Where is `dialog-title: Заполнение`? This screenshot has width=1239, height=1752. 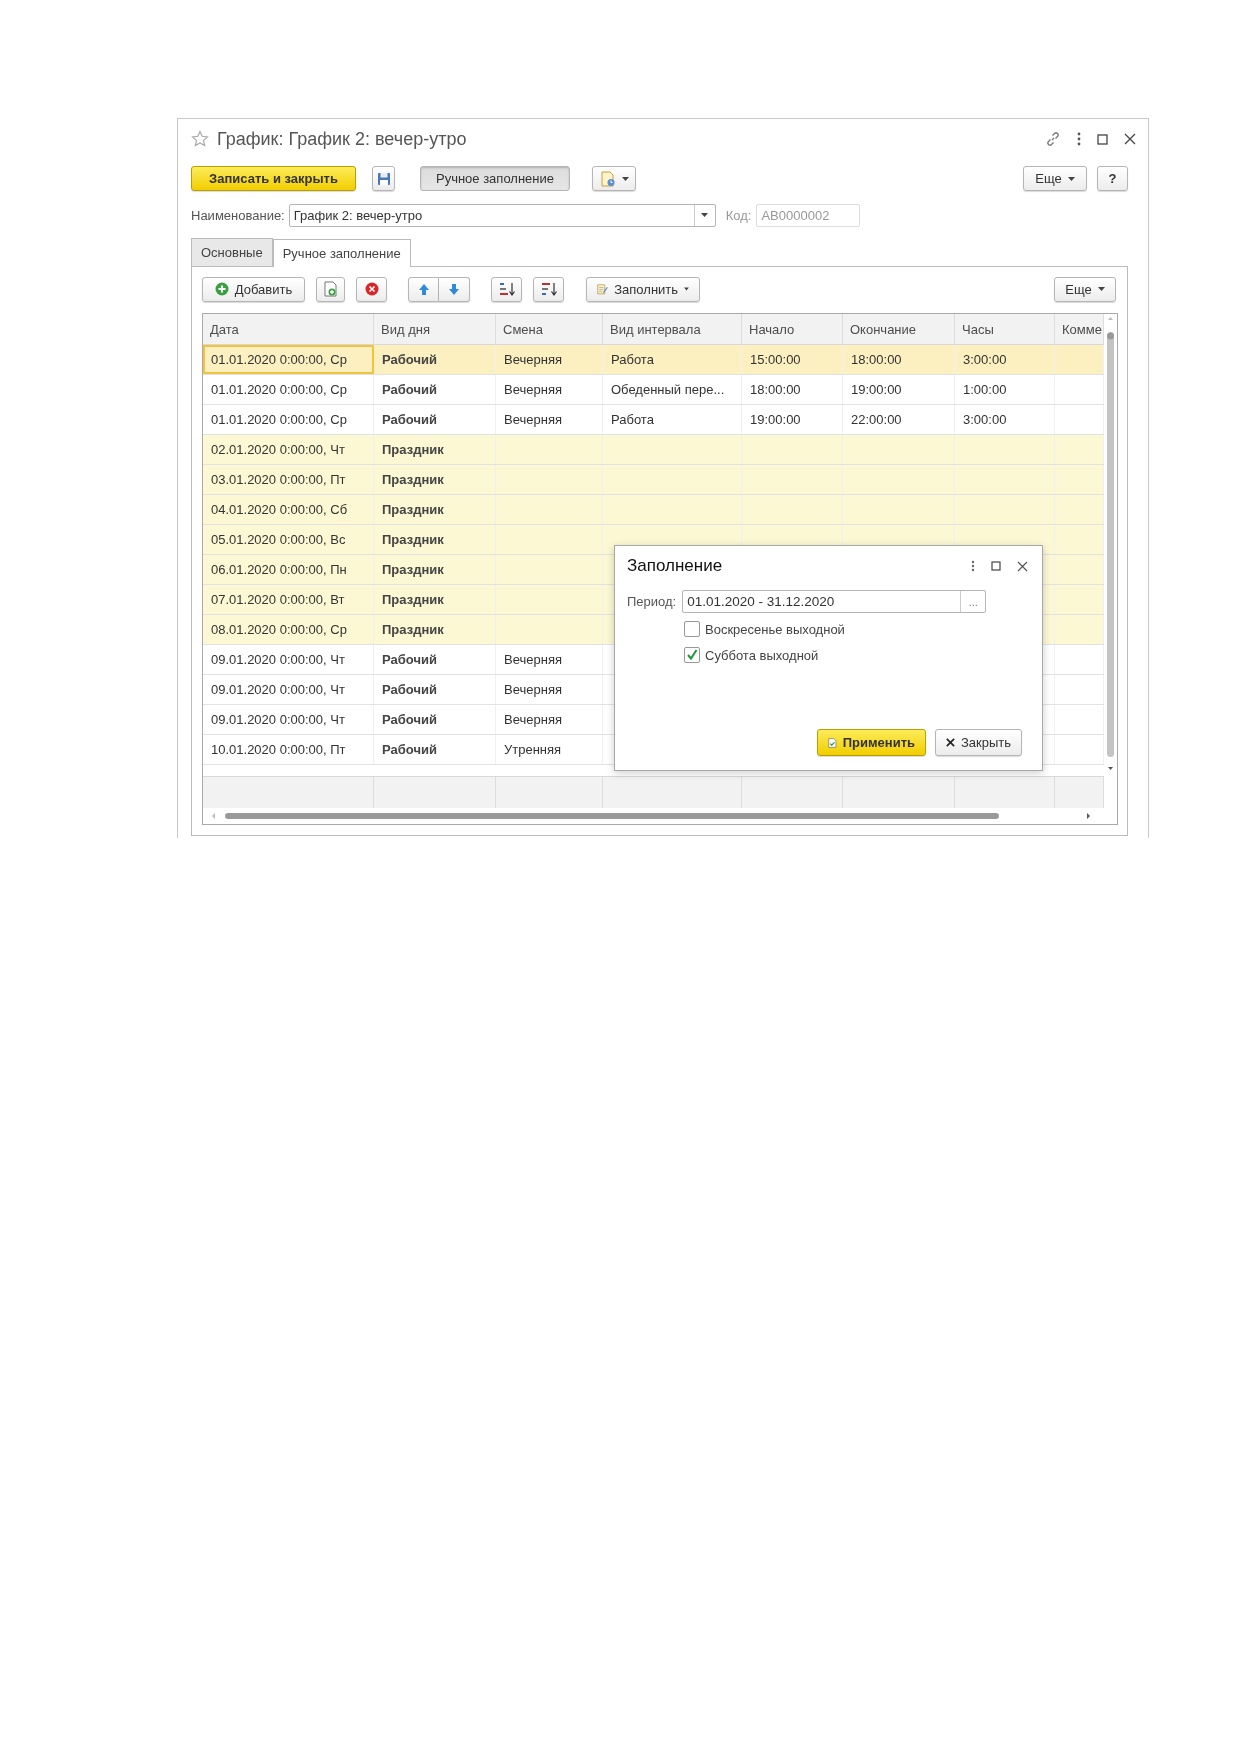
dialog-title: Заполнение is located at coordinates (675, 566).